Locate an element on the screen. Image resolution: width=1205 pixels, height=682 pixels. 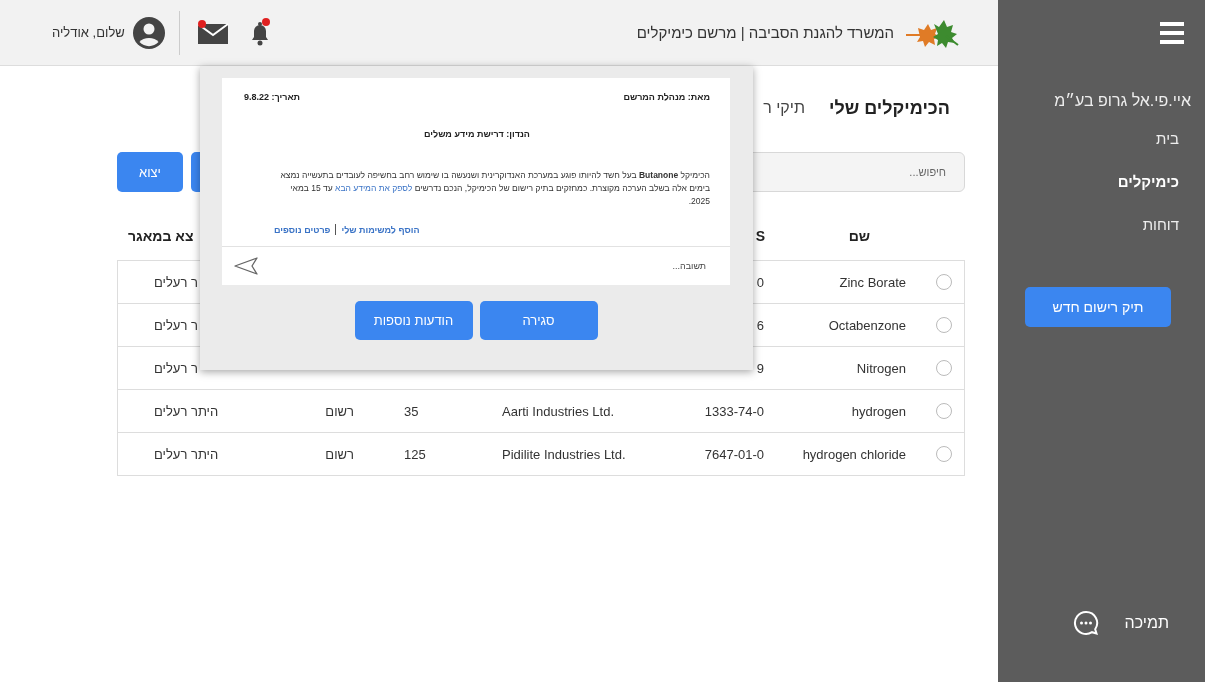
chat-icon is located at coordinates (1085, 623).